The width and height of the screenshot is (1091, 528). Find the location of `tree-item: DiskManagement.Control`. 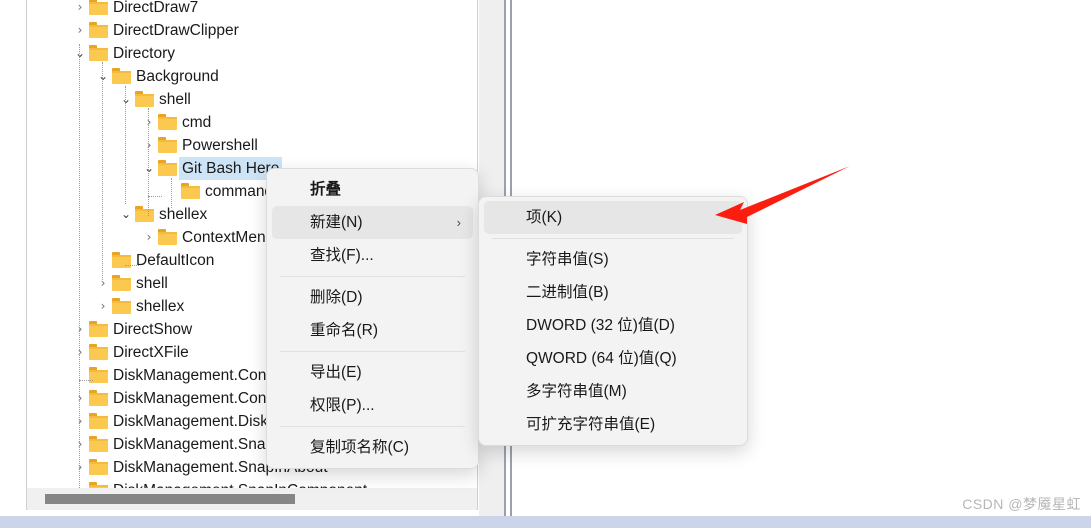

tree-item: DiskManagement.Control is located at coordinates (180, 375).